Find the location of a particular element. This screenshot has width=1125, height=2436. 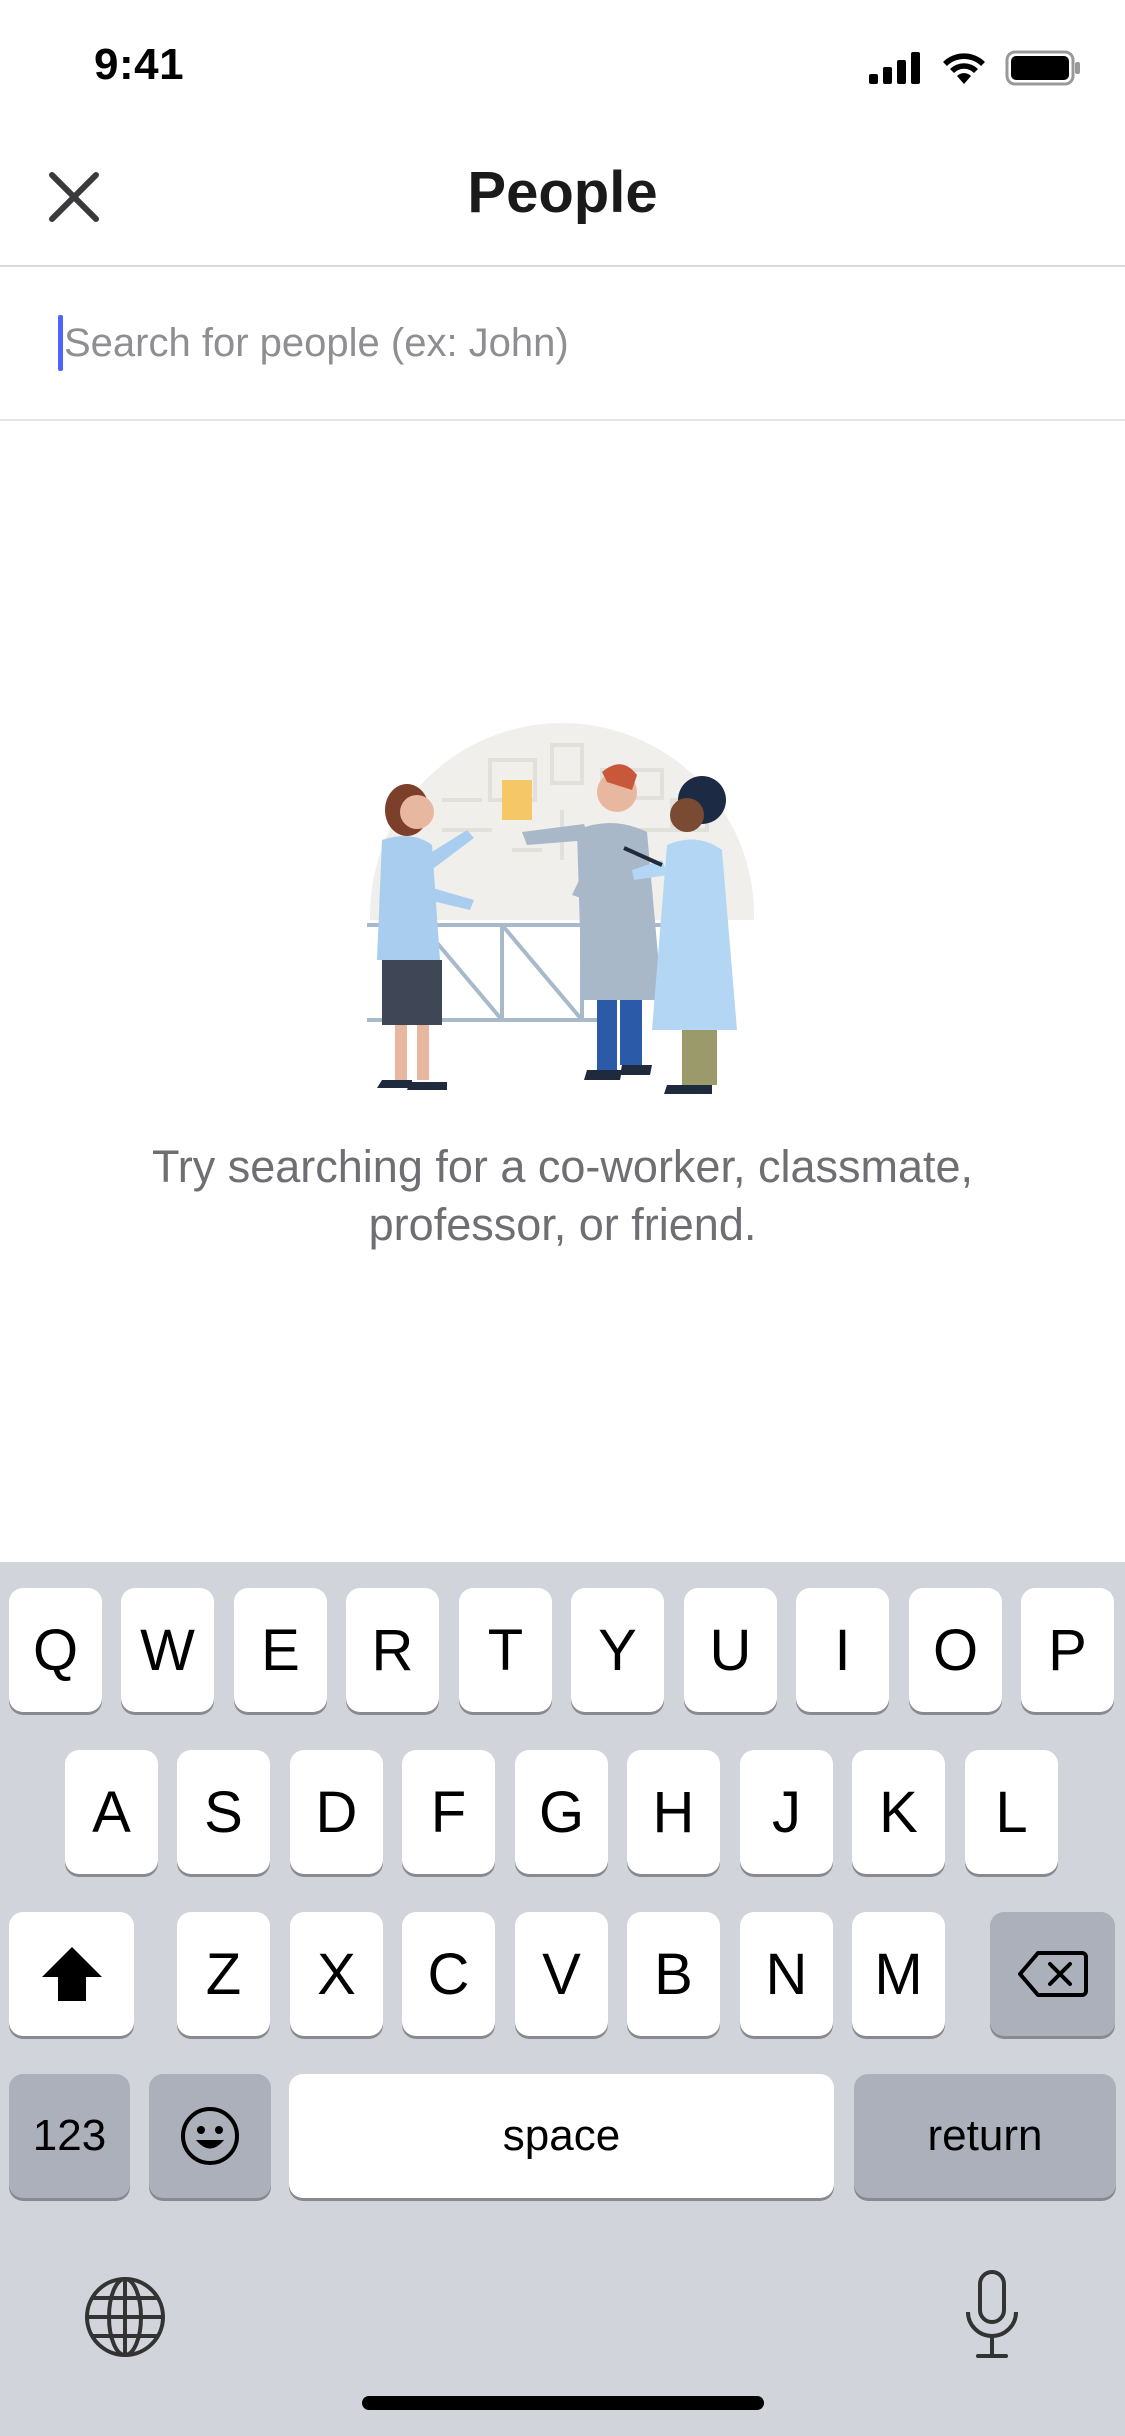

nav-bar: People is located at coordinates (562, 201).